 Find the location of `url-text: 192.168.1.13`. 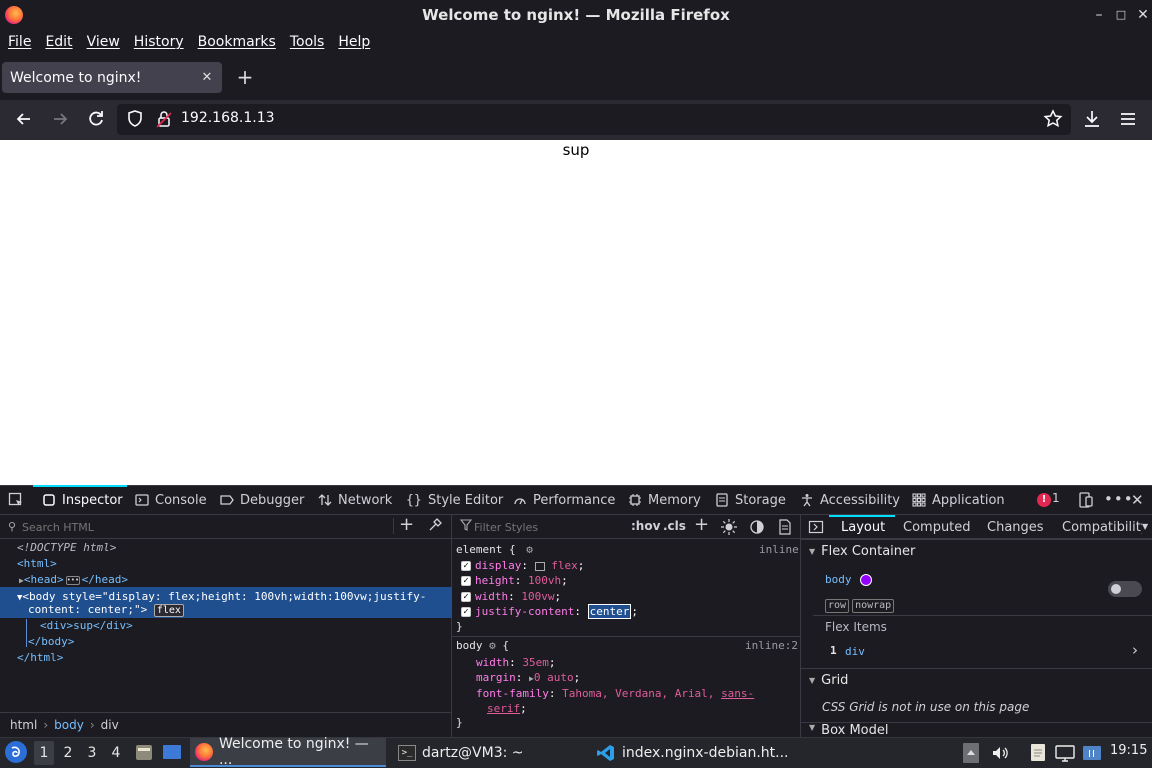

url-text: 192.168.1.13 is located at coordinates (228, 118).